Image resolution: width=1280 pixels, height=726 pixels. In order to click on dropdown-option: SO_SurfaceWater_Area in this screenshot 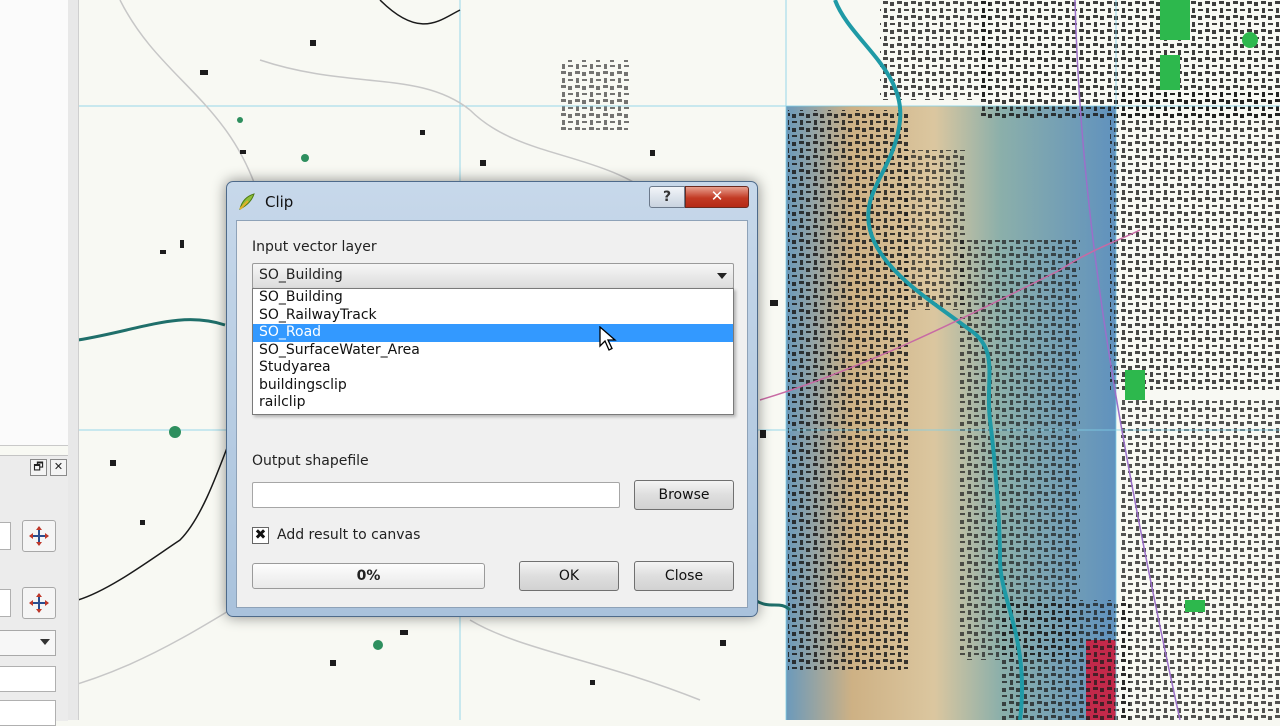, I will do `click(493, 351)`.